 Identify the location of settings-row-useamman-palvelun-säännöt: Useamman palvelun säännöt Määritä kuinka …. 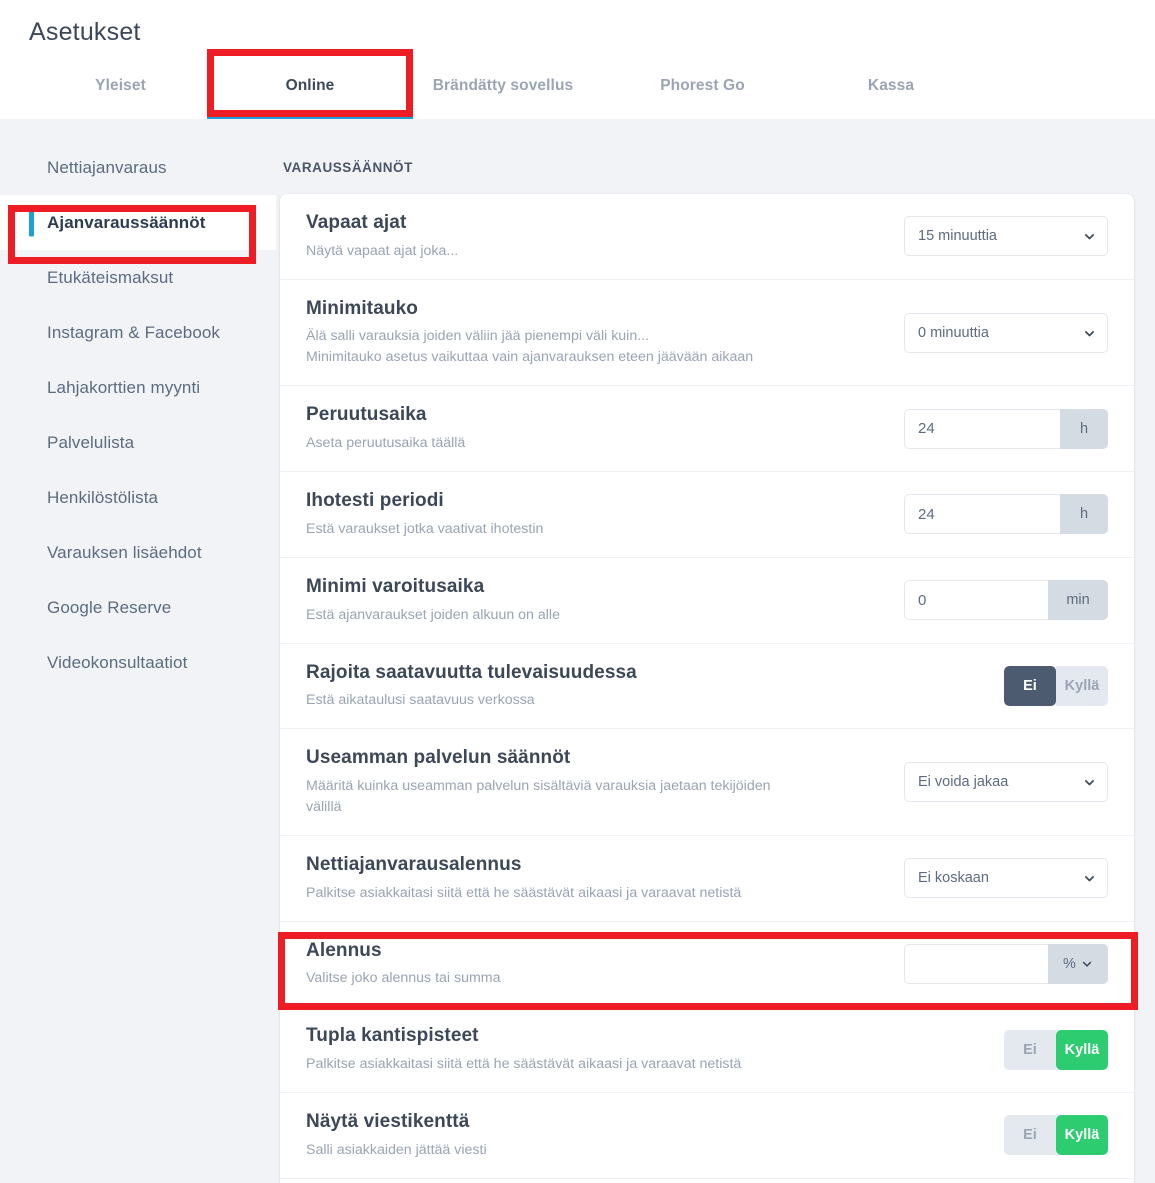
(707, 781).